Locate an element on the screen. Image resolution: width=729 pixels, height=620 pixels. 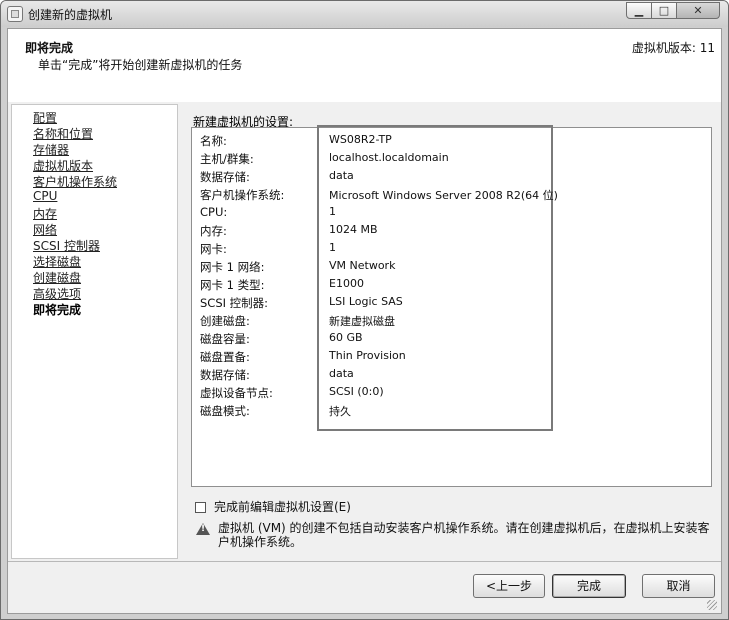
setting-key: 网卡 1 网络: is located at coordinates (232, 267).